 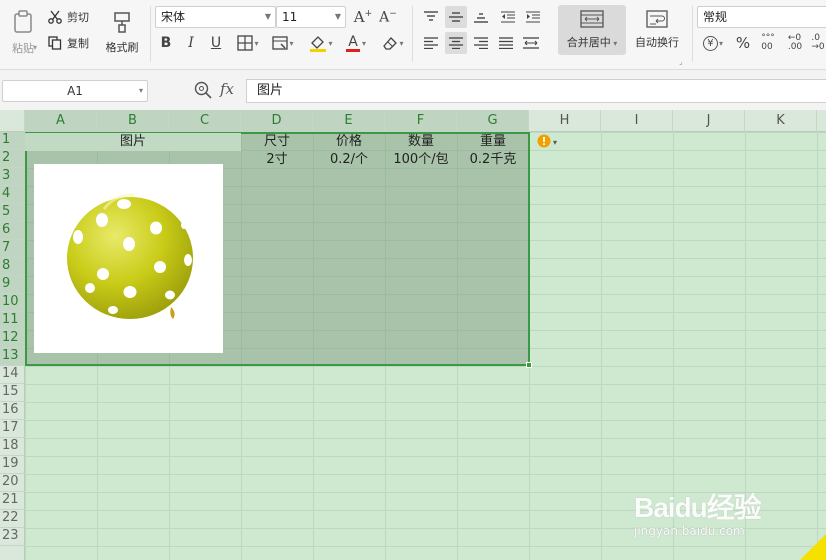 I want to click on row-header-15: 15, so click(x=12, y=393).